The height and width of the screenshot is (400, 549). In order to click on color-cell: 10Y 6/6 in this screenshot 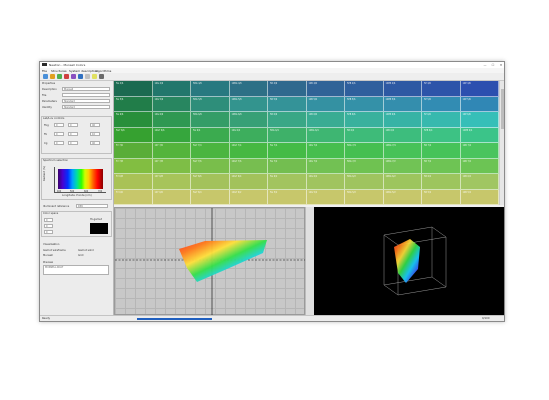, I will do `click(171, 197)`.